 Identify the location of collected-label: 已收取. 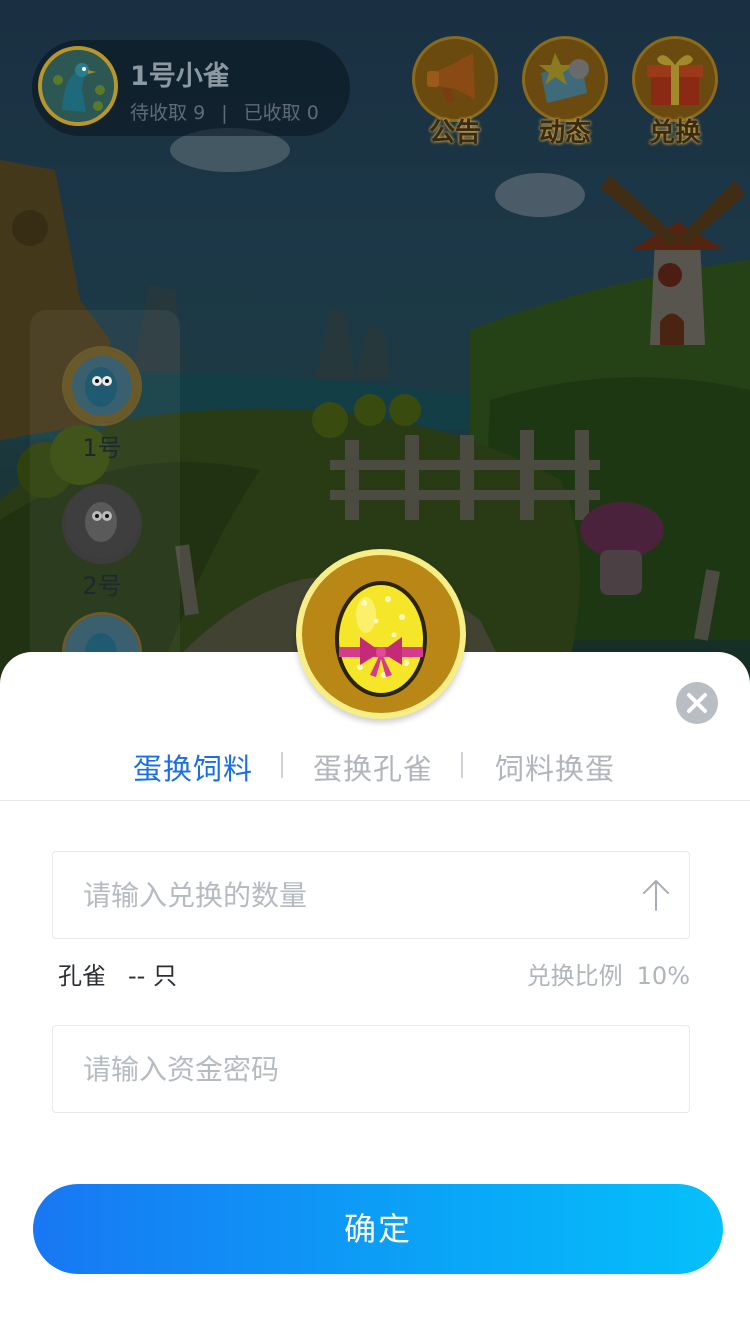
(272, 113).